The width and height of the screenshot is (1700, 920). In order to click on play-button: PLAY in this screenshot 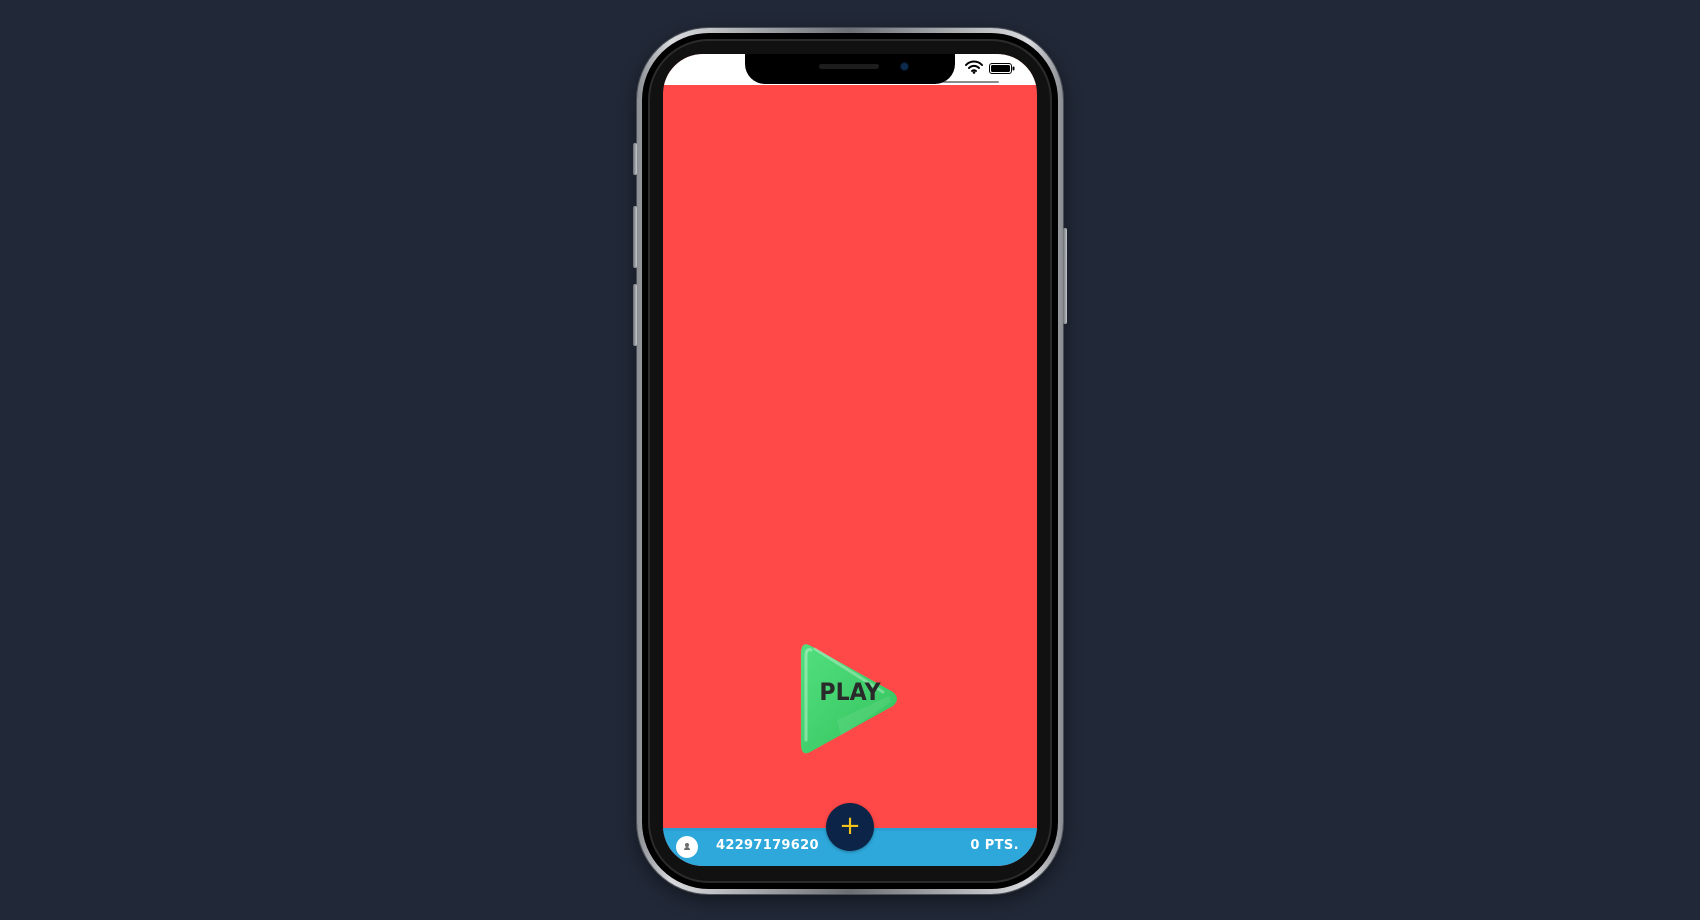, I will do `click(850, 699)`.